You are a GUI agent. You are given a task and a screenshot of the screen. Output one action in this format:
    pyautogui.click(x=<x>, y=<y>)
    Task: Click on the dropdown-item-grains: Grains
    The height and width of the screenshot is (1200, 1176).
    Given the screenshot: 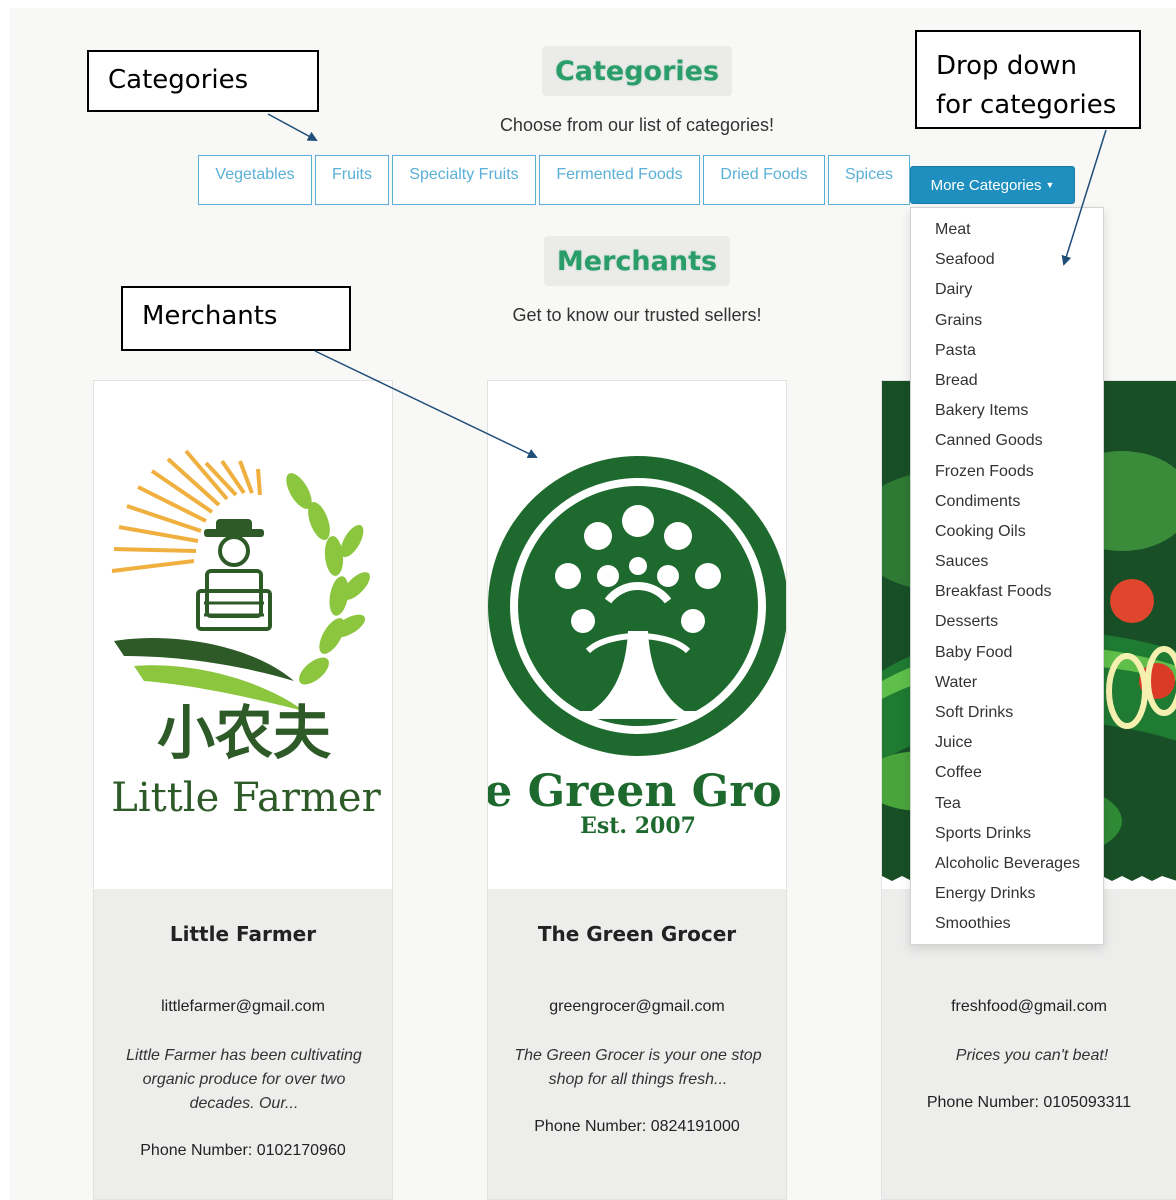 What is the action you would take?
    pyautogui.click(x=1007, y=321)
    